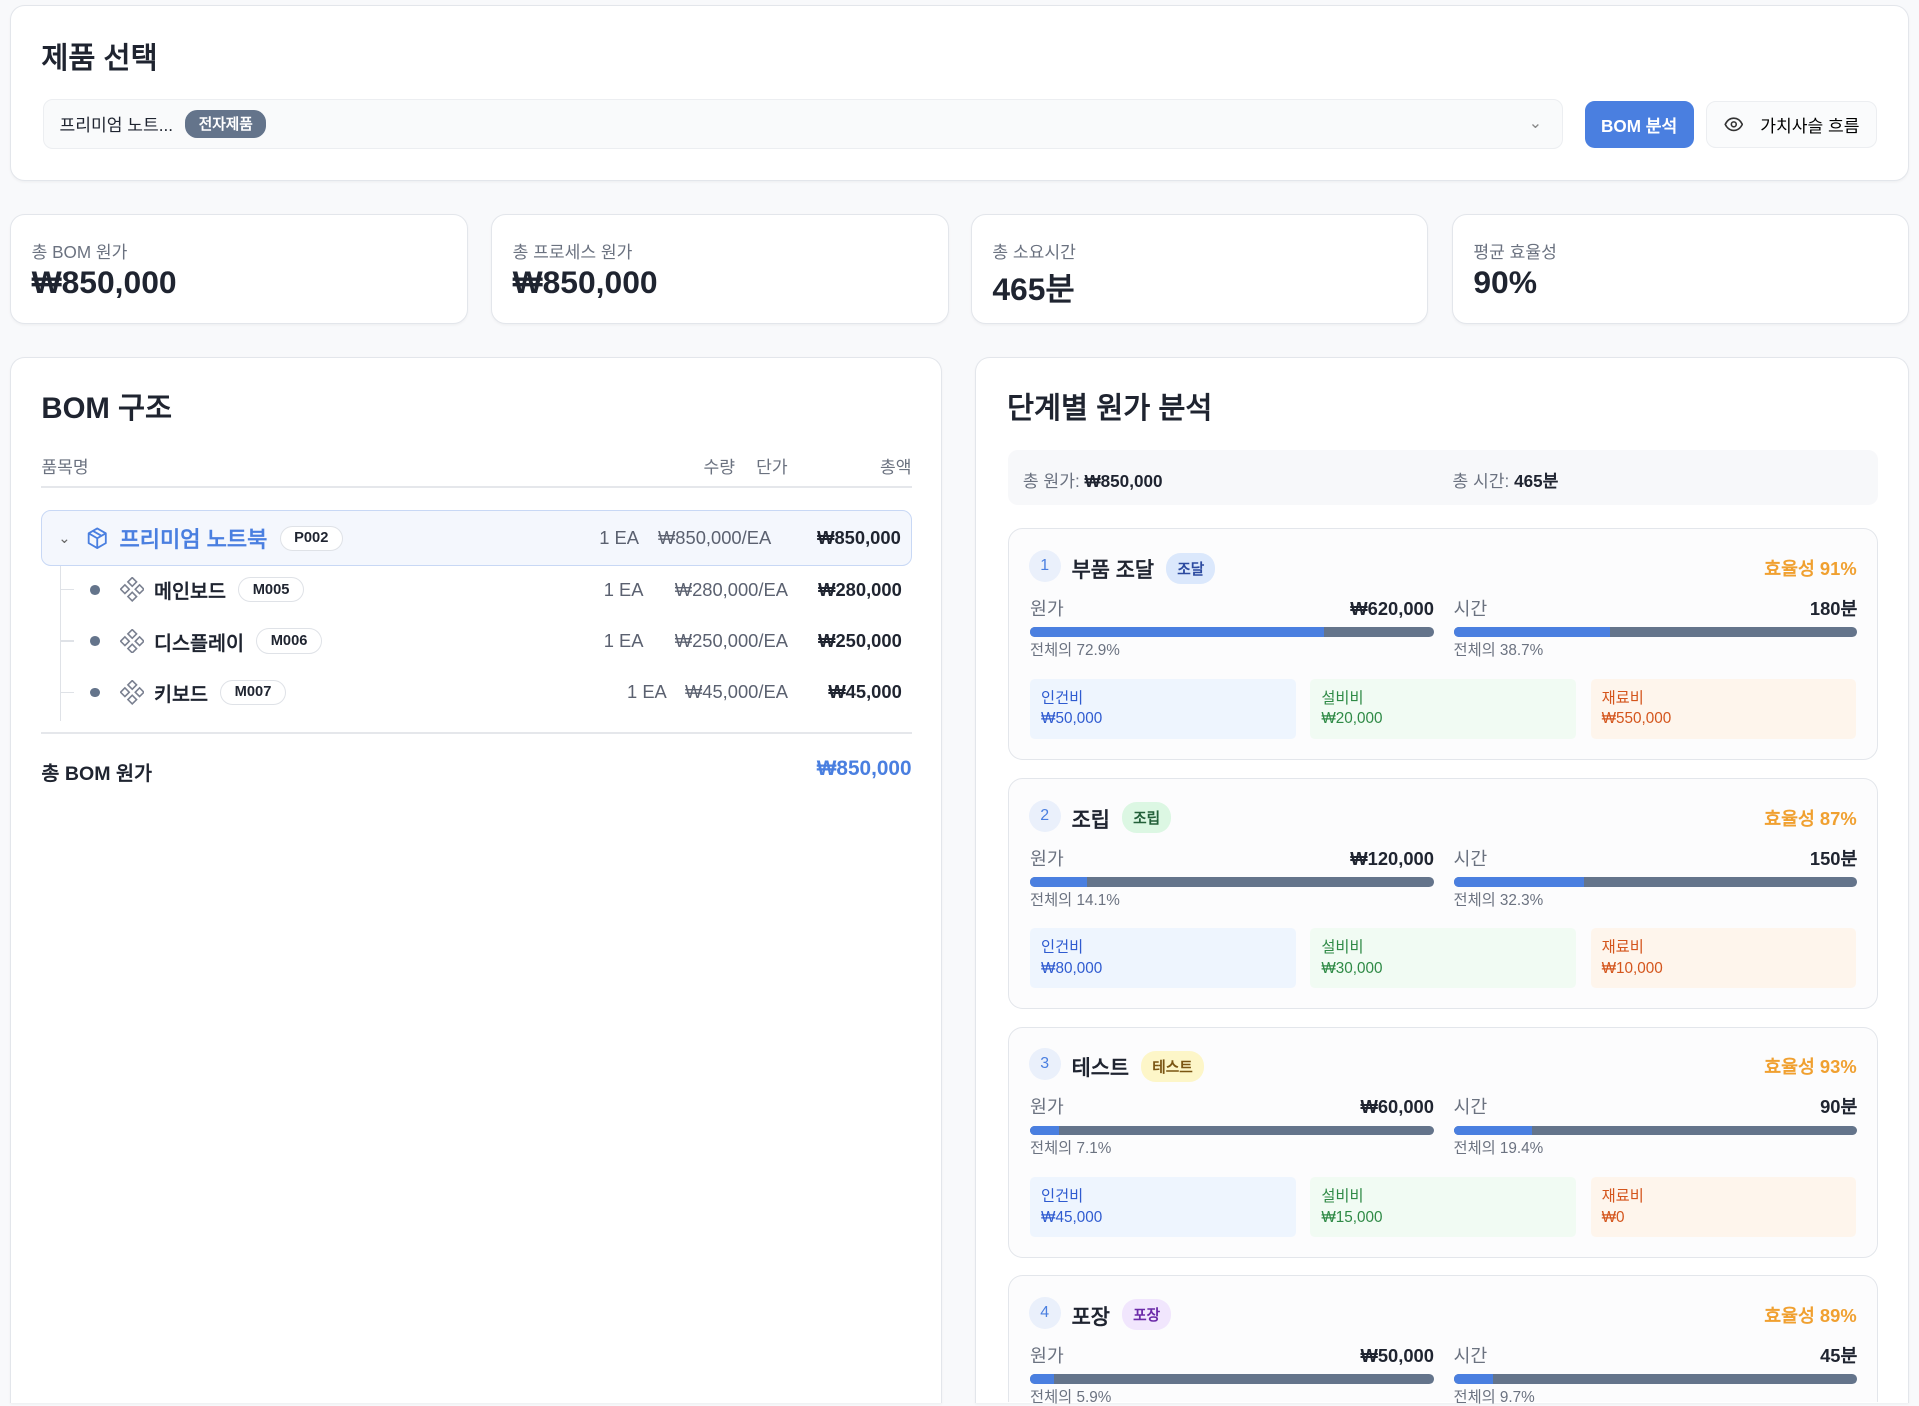 The height and width of the screenshot is (1406, 1919). I want to click on labor-value: ₩80,000, so click(1072, 969).